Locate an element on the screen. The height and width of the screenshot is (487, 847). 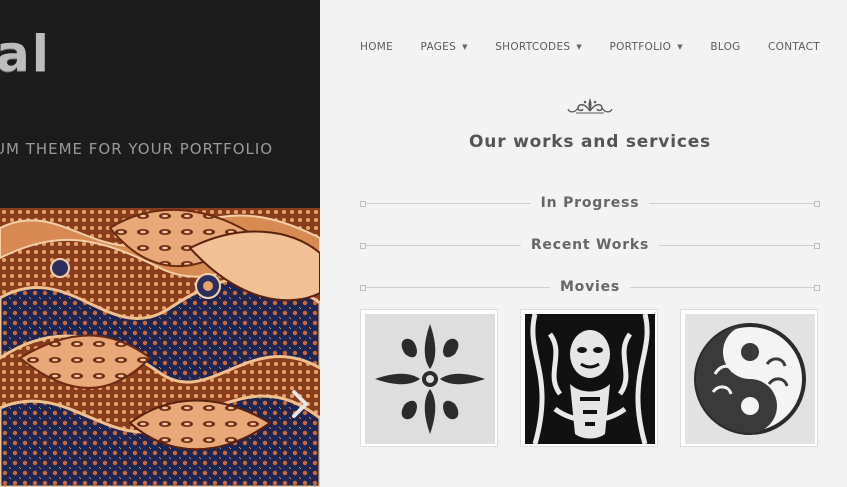
tribal-cross-ornament-image is located at coordinates (430, 379).